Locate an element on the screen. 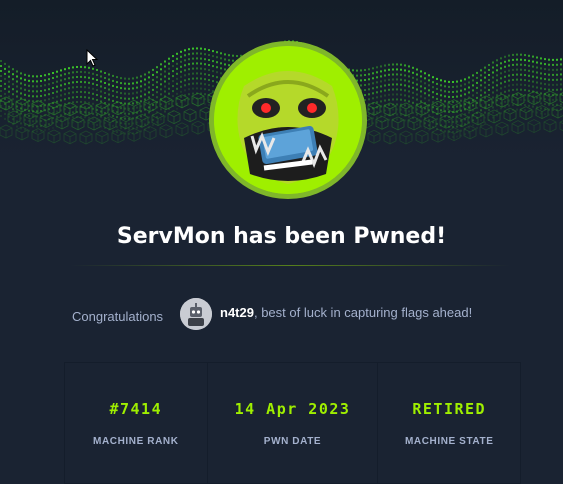  robot-avatar-icon is located at coordinates (196, 314).